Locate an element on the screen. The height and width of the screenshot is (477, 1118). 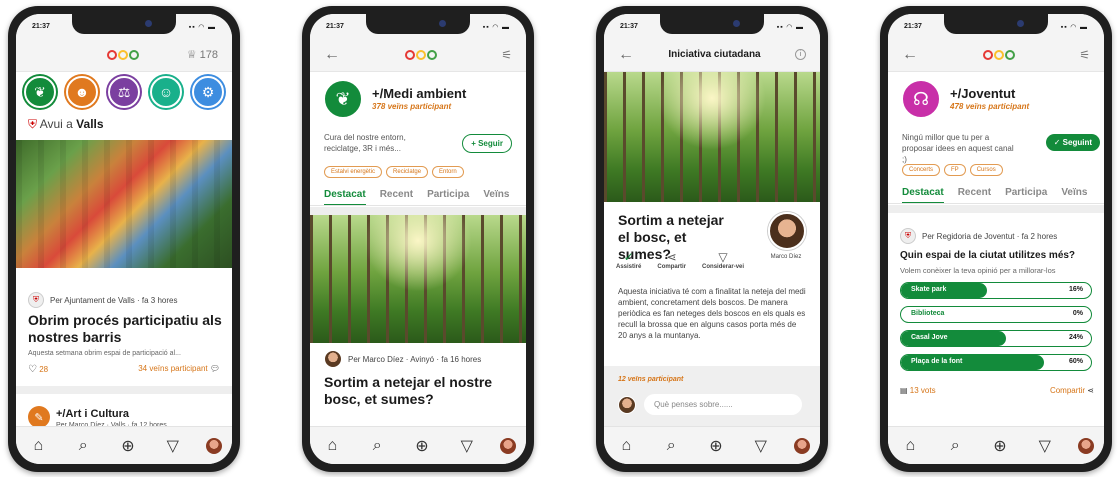
app-bar: ← ⚟ is located at coordinates (996, 55).